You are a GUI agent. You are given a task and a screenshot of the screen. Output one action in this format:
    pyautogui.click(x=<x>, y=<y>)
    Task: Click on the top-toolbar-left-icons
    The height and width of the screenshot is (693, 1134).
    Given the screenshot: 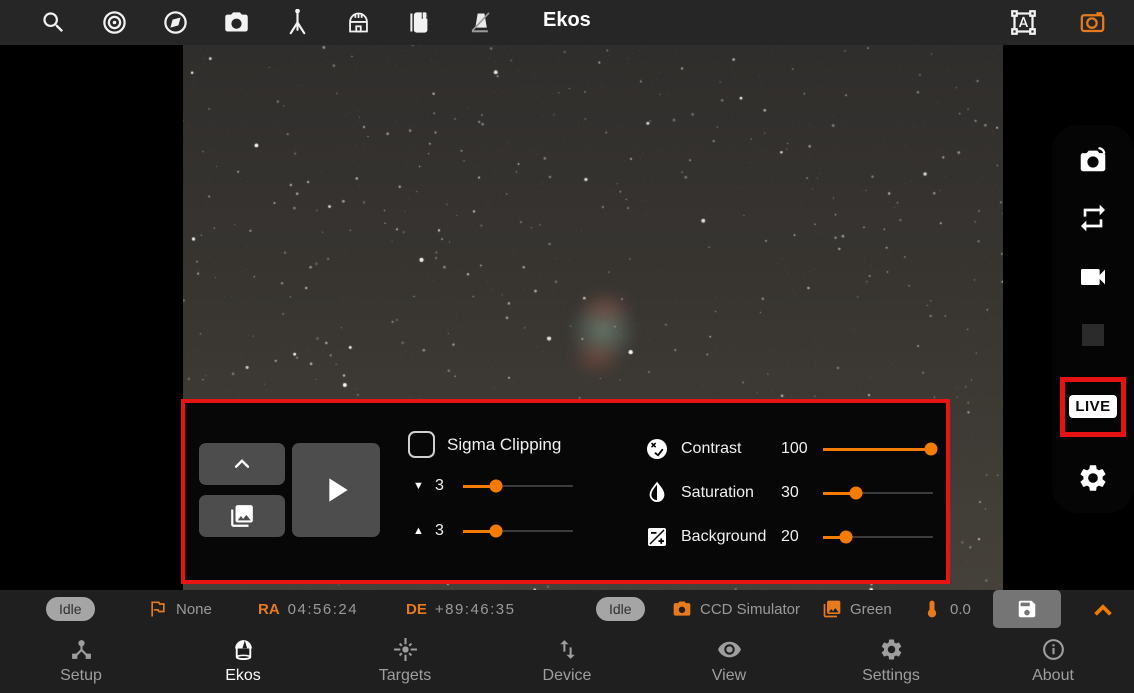 What is the action you would take?
    pyautogui.click(x=247, y=22)
    